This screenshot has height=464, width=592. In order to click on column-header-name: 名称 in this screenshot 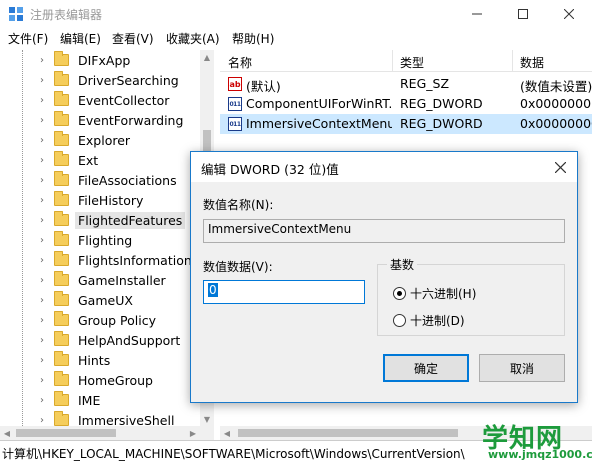, I will do `click(240, 62)`.